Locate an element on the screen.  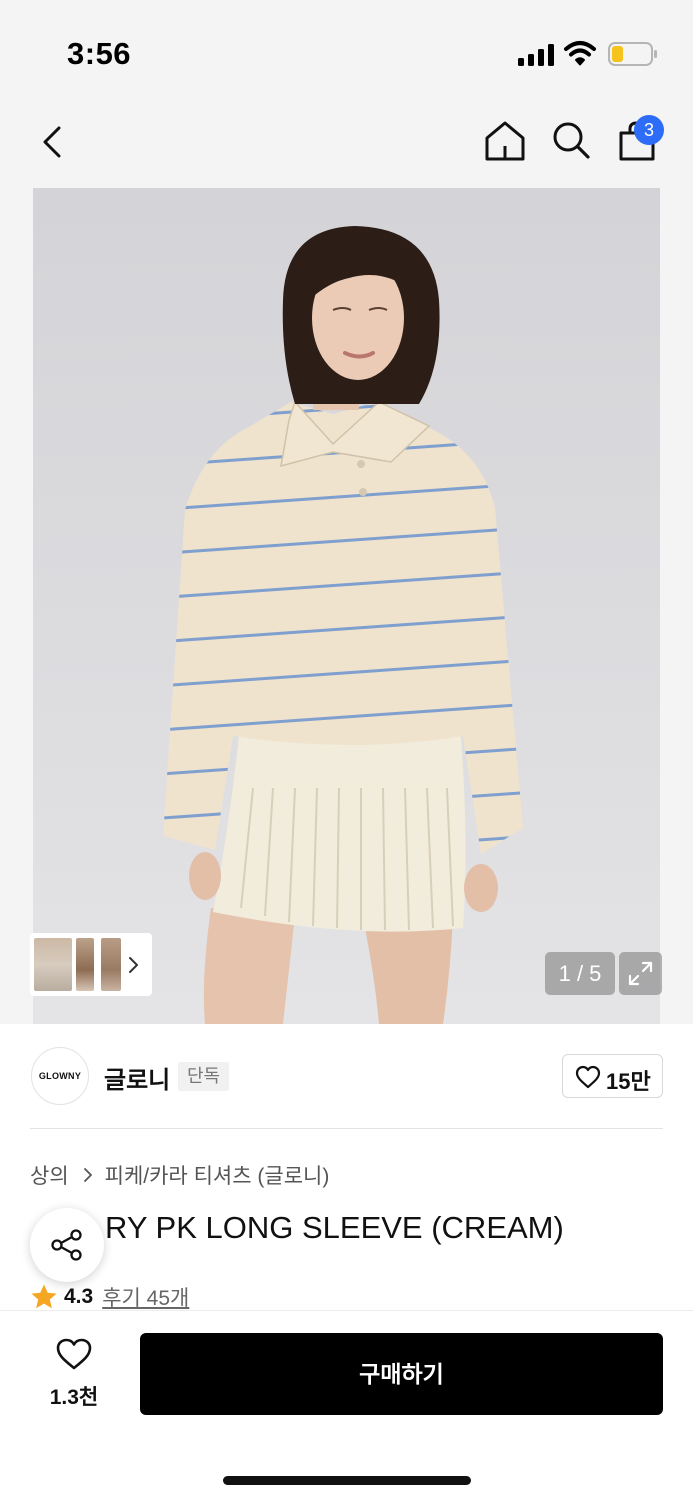
rating-row: 4.3 후기 45개 is located at coordinates (109, 1297).